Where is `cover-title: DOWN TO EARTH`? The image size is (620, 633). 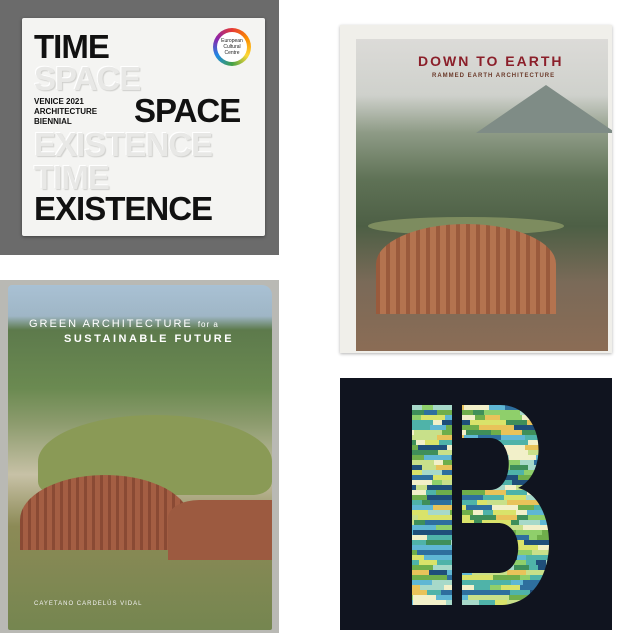
cover-title: DOWN TO EARTH is located at coordinates (491, 61).